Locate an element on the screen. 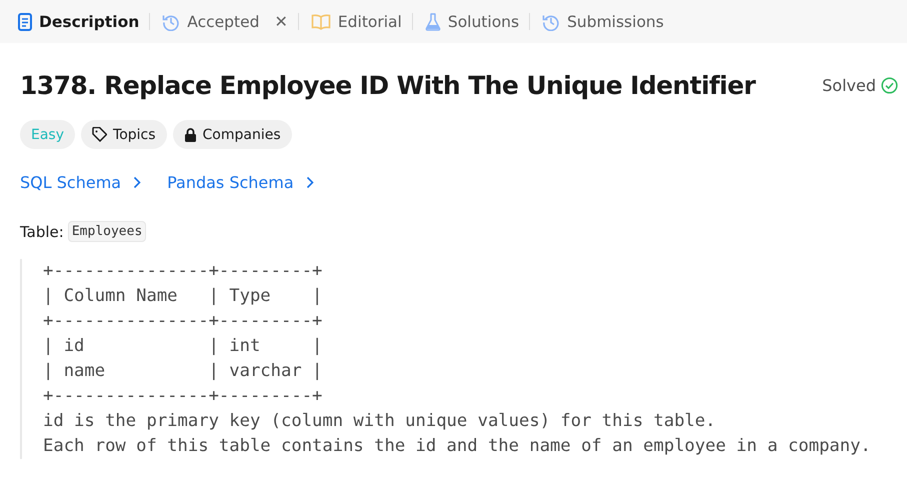 Image resolution: width=907 pixels, height=487 pixels. tag-button: Topics is located at coordinates (124, 134).